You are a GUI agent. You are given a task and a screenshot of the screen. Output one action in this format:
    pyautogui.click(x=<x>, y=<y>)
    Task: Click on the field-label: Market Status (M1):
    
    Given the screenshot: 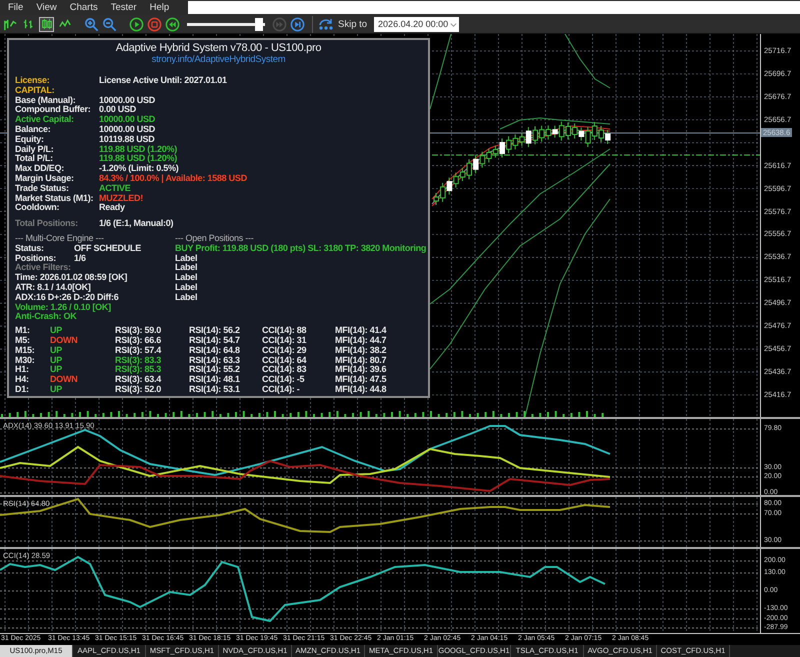 What is the action you would take?
    pyautogui.click(x=54, y=199)
    